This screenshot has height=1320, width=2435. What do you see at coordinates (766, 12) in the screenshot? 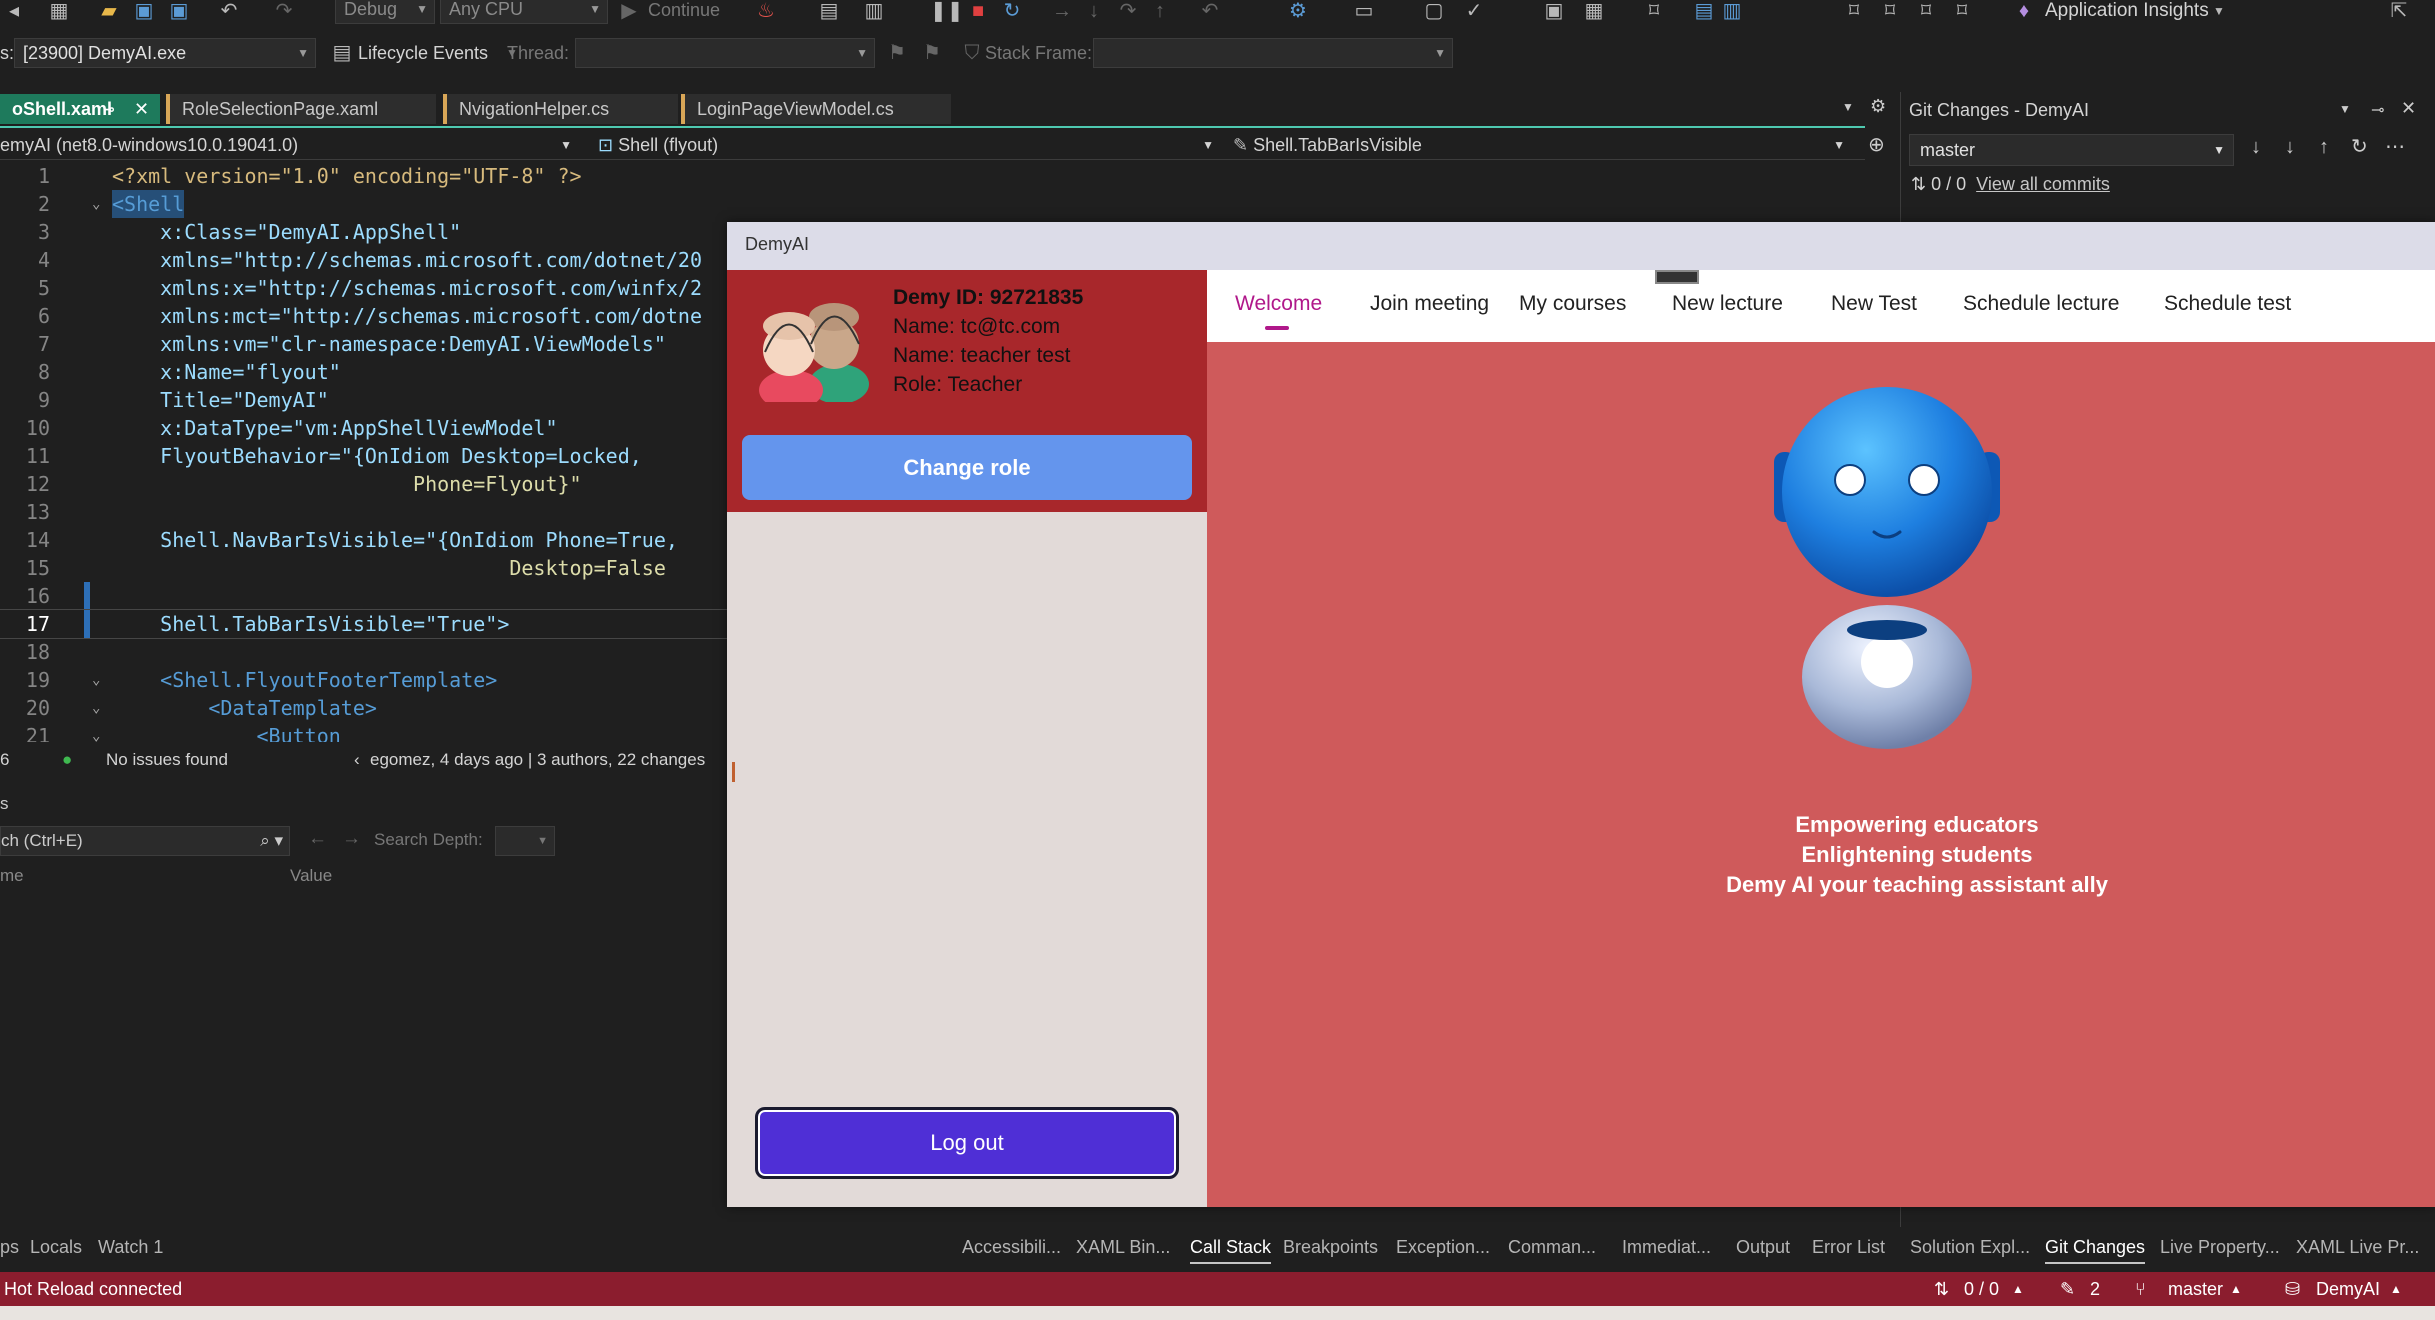
I see `hot-reload-icon: ♨` at bounding box center [766, 12].